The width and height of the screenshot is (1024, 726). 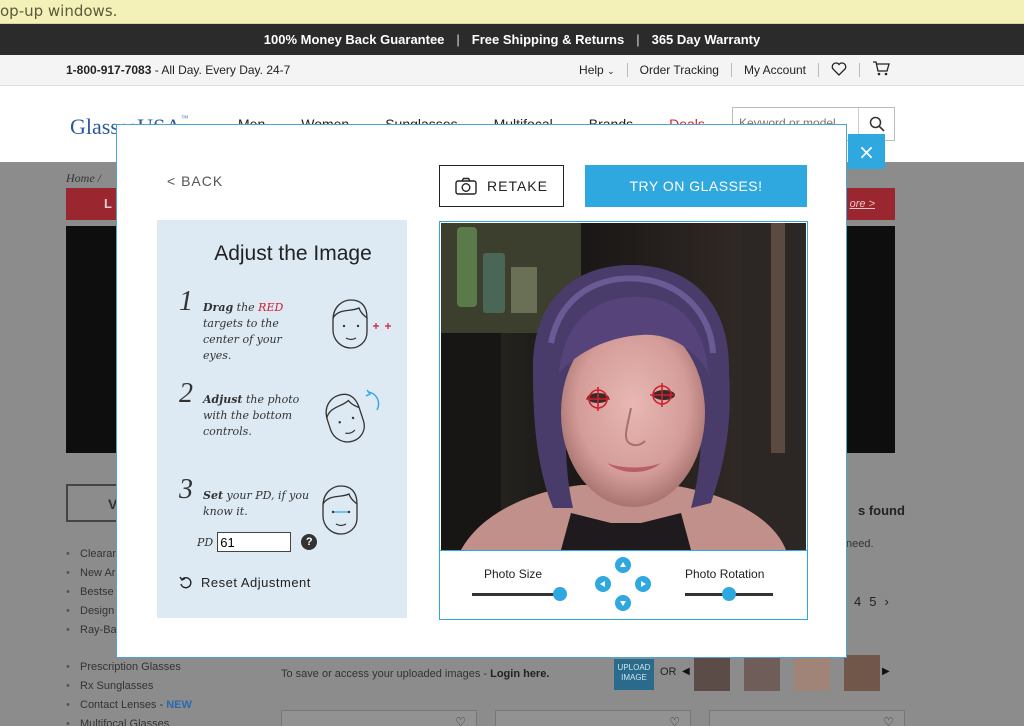 I want to click on close-button: ×, so click(x=866, y=151).